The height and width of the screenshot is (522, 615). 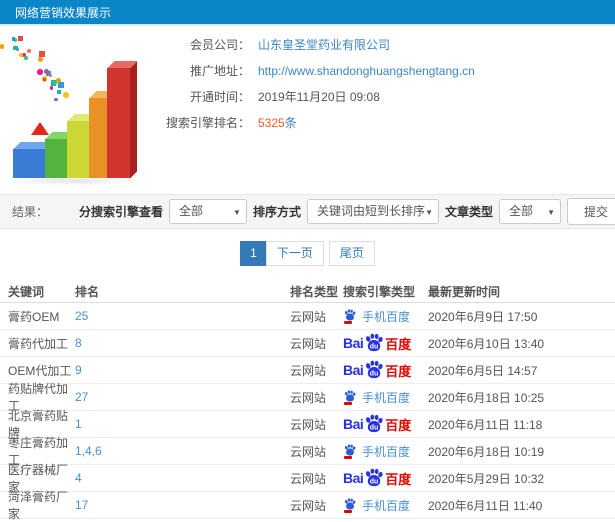 I want to click on rank-link: 8, so click(x=78, y=343).